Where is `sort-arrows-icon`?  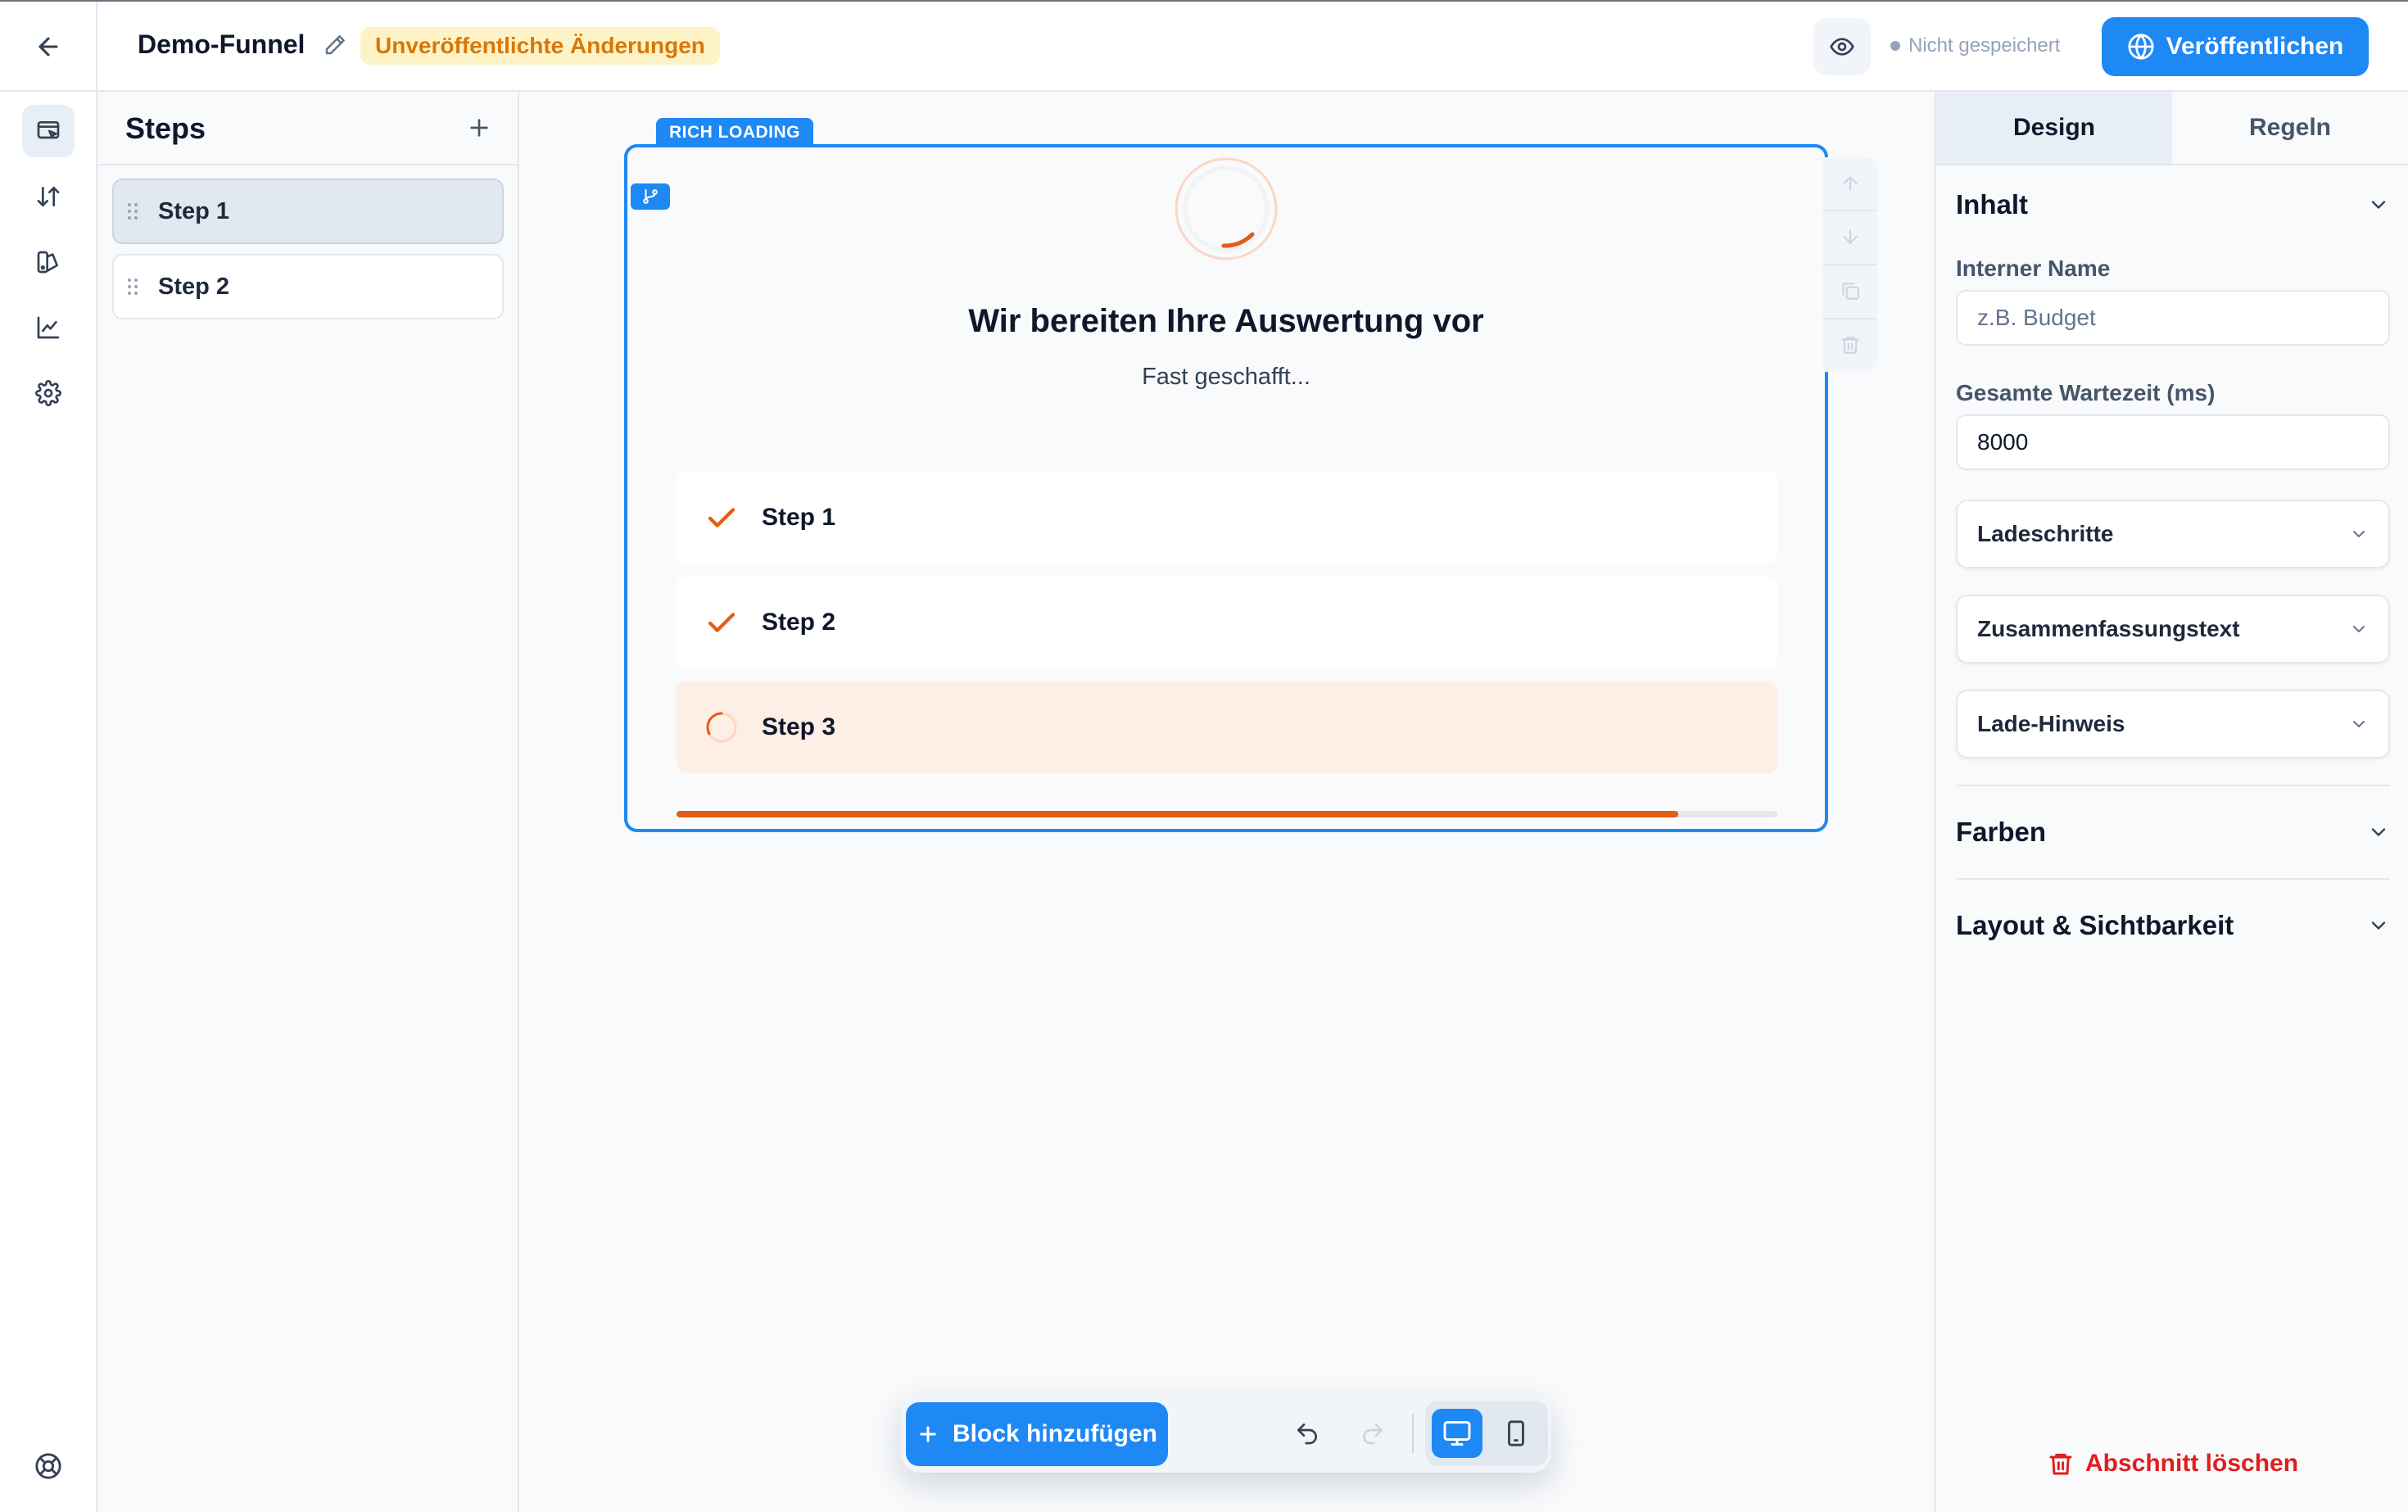
sort-arrows-icon is located at coordinates (48, 196).